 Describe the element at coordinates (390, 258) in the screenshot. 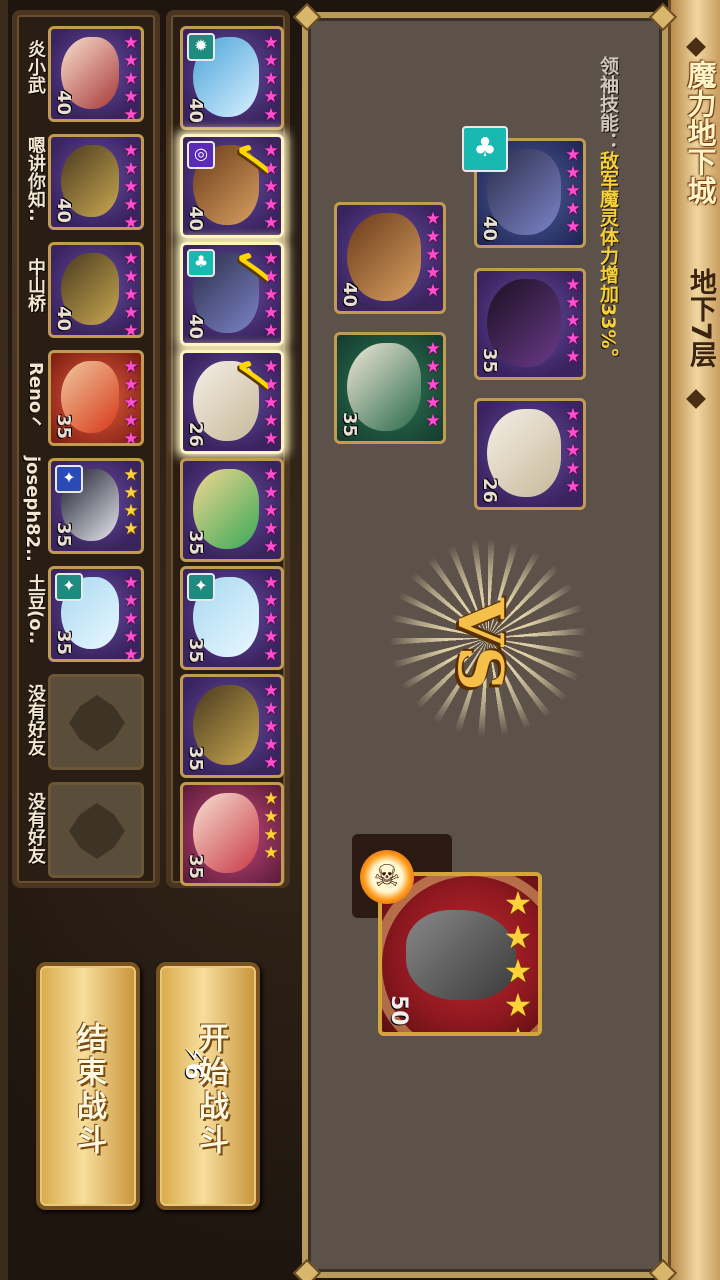

I see `enemy-monster-card: 40 ★★★★★` at that location.